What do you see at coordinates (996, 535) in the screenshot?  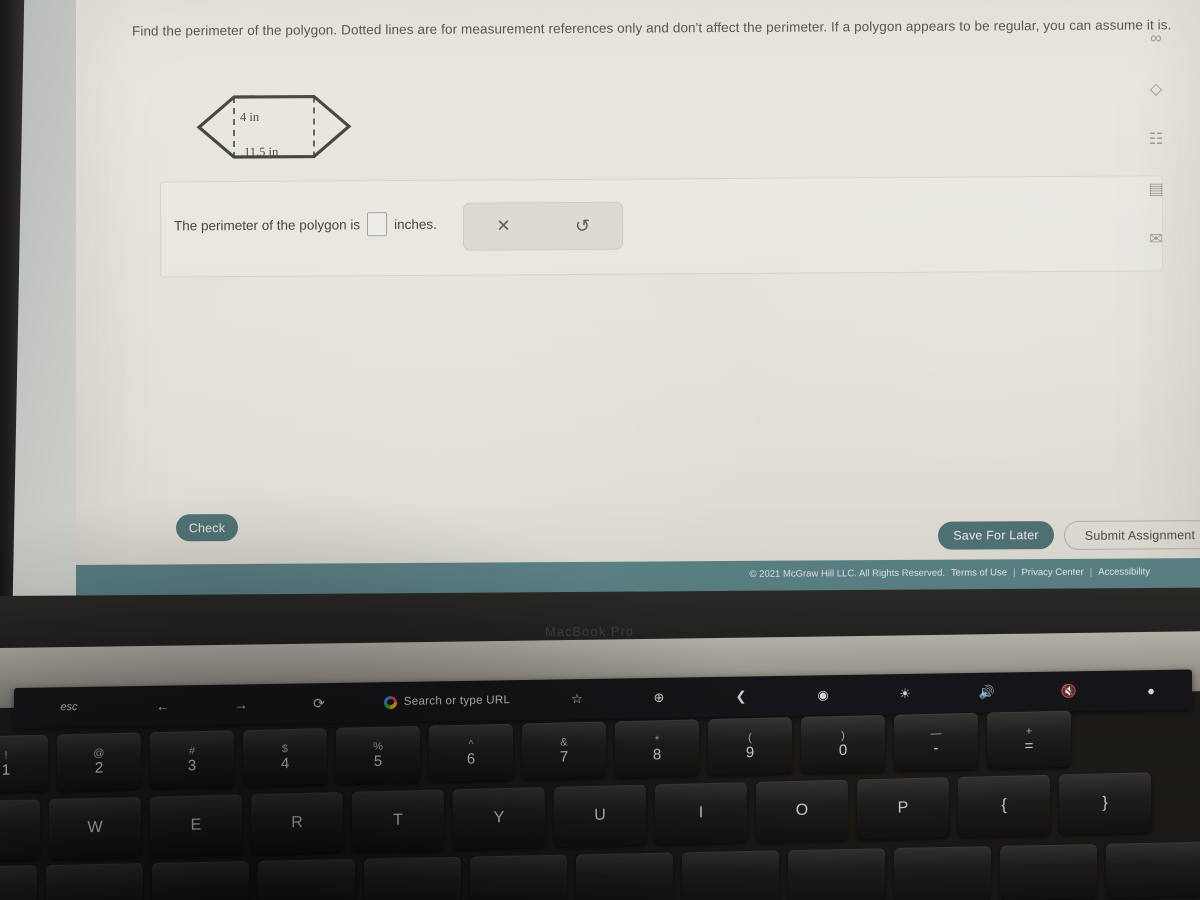 I see `save-for-later-button: Save For Later` at bounding box center [996, 535].